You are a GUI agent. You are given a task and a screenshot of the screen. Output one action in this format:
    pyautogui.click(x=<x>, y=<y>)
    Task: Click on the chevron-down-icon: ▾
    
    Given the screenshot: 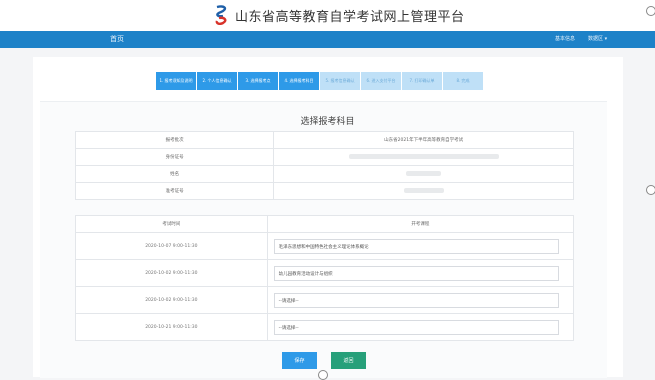 What is the action you would take?
    pyautogui.click(x=606, y=39)
    